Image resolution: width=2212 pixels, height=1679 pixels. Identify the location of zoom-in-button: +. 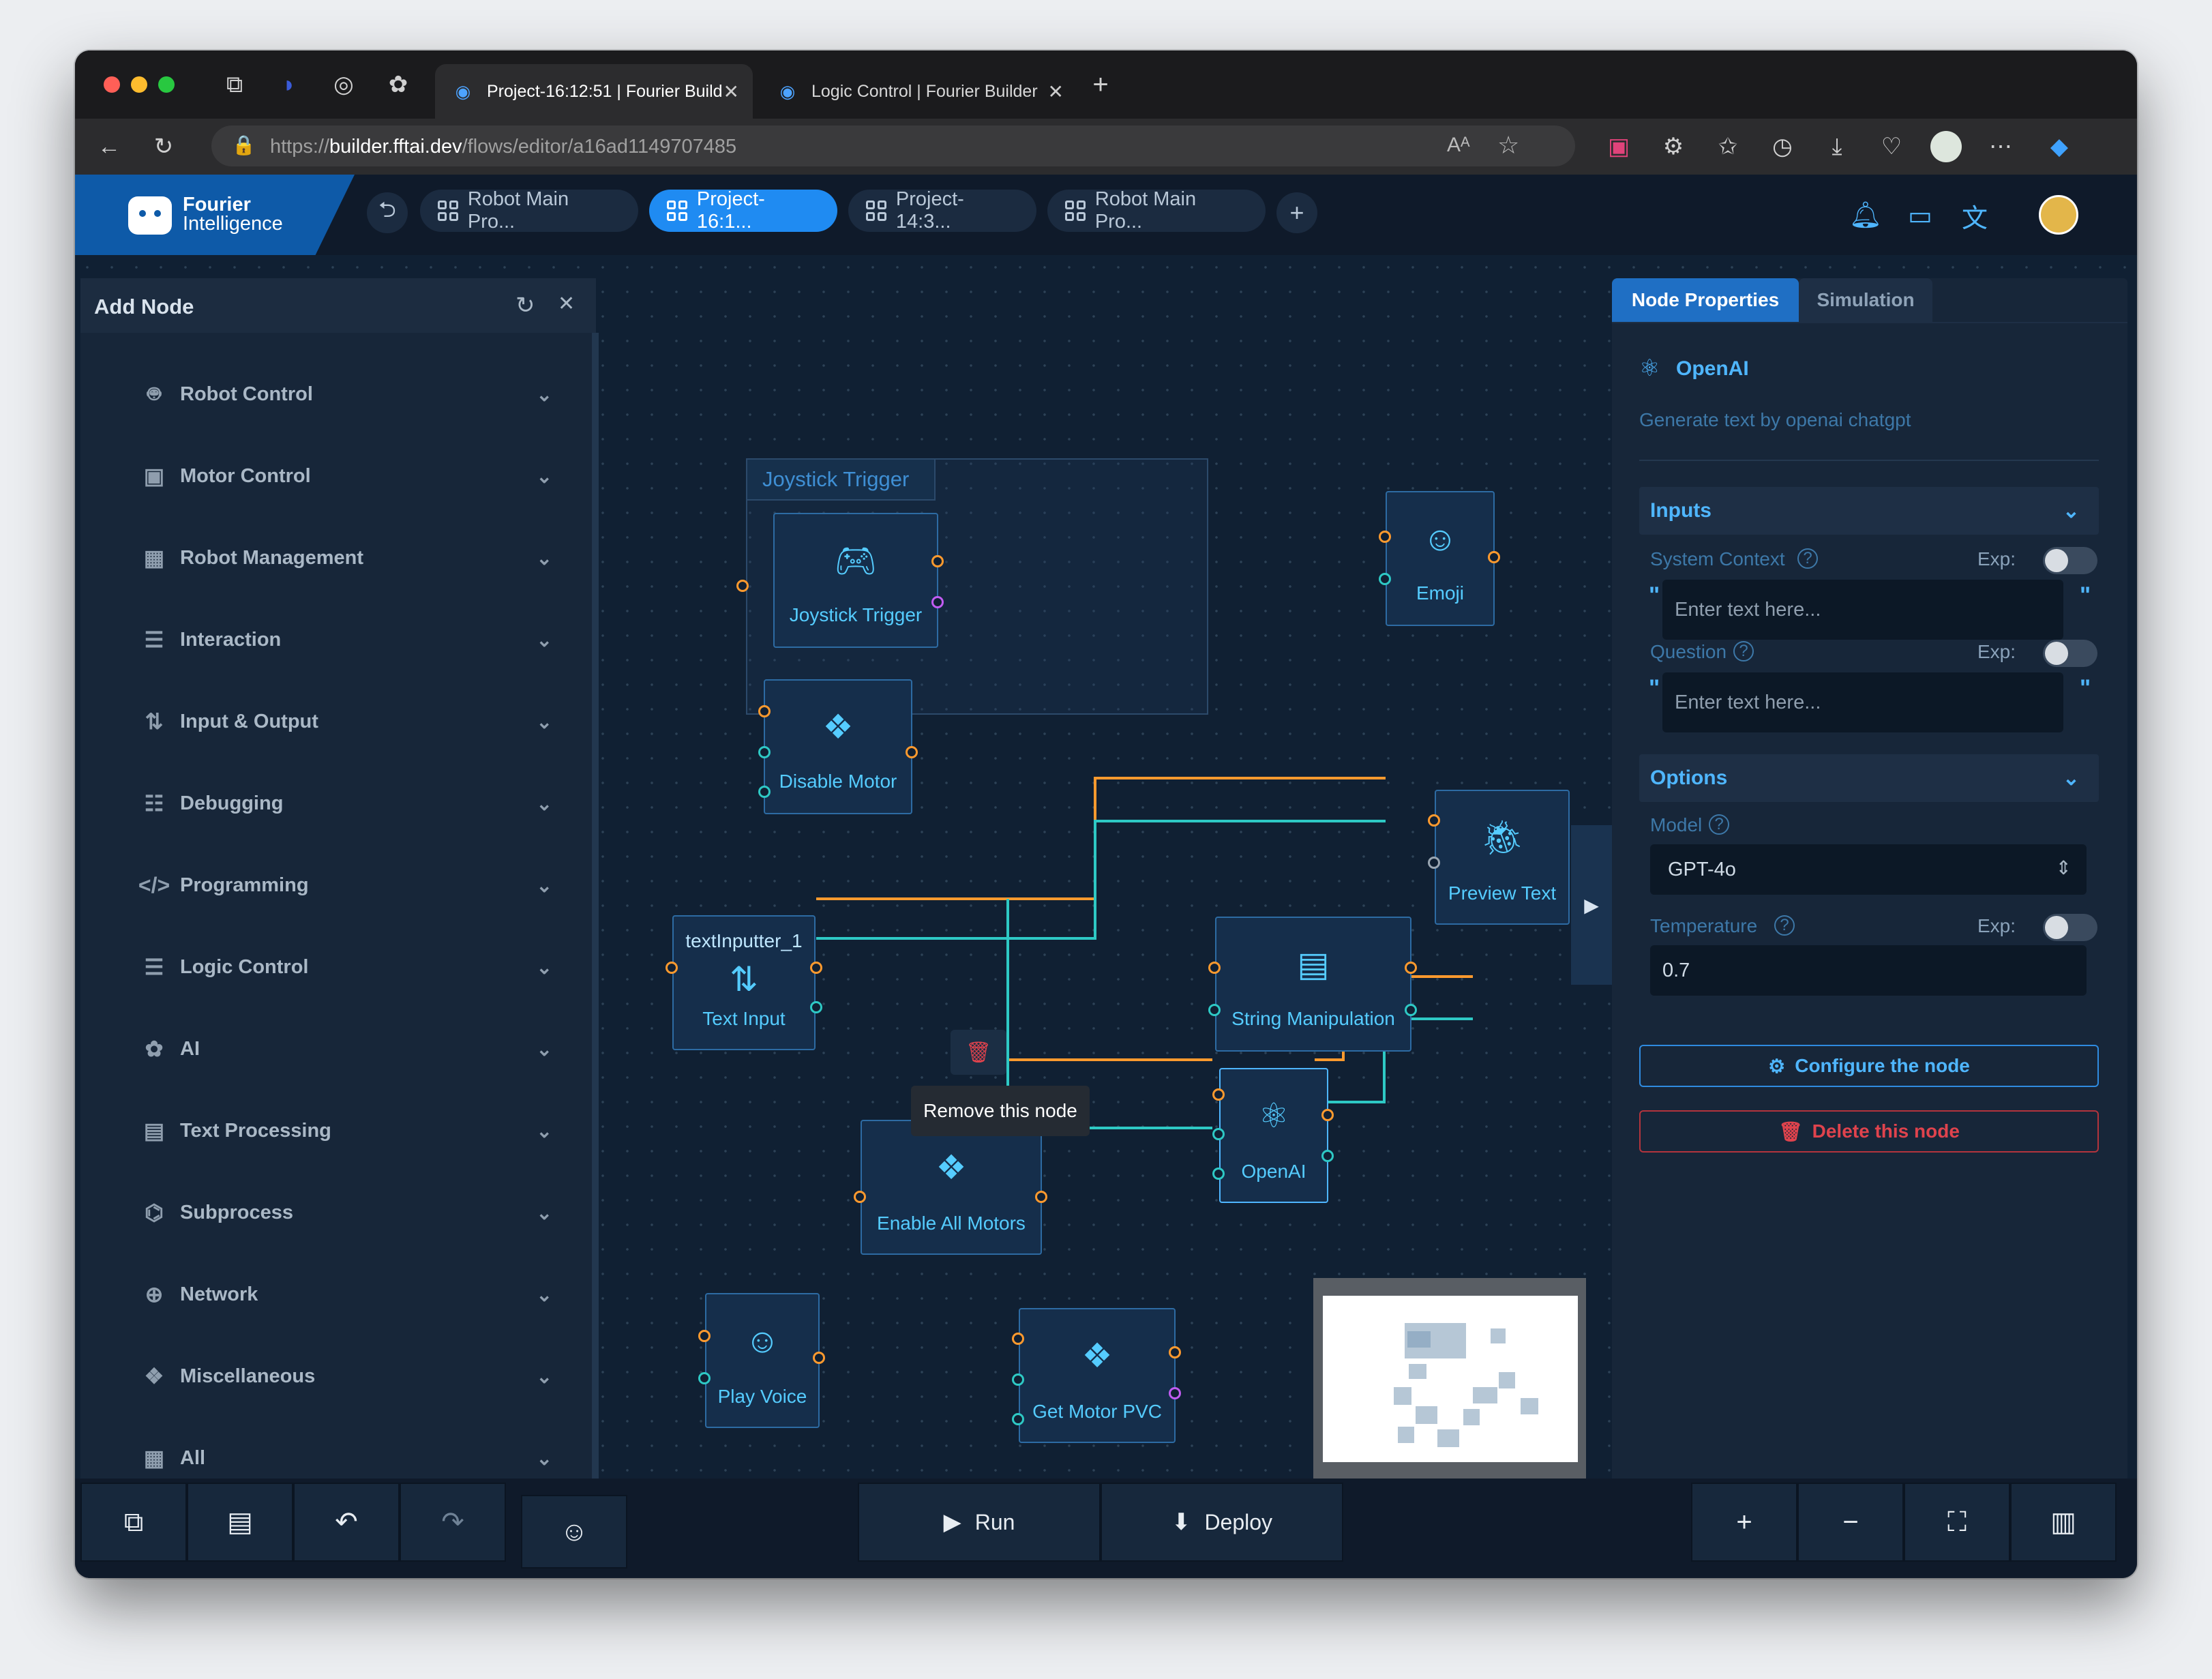
(1744, 1522).